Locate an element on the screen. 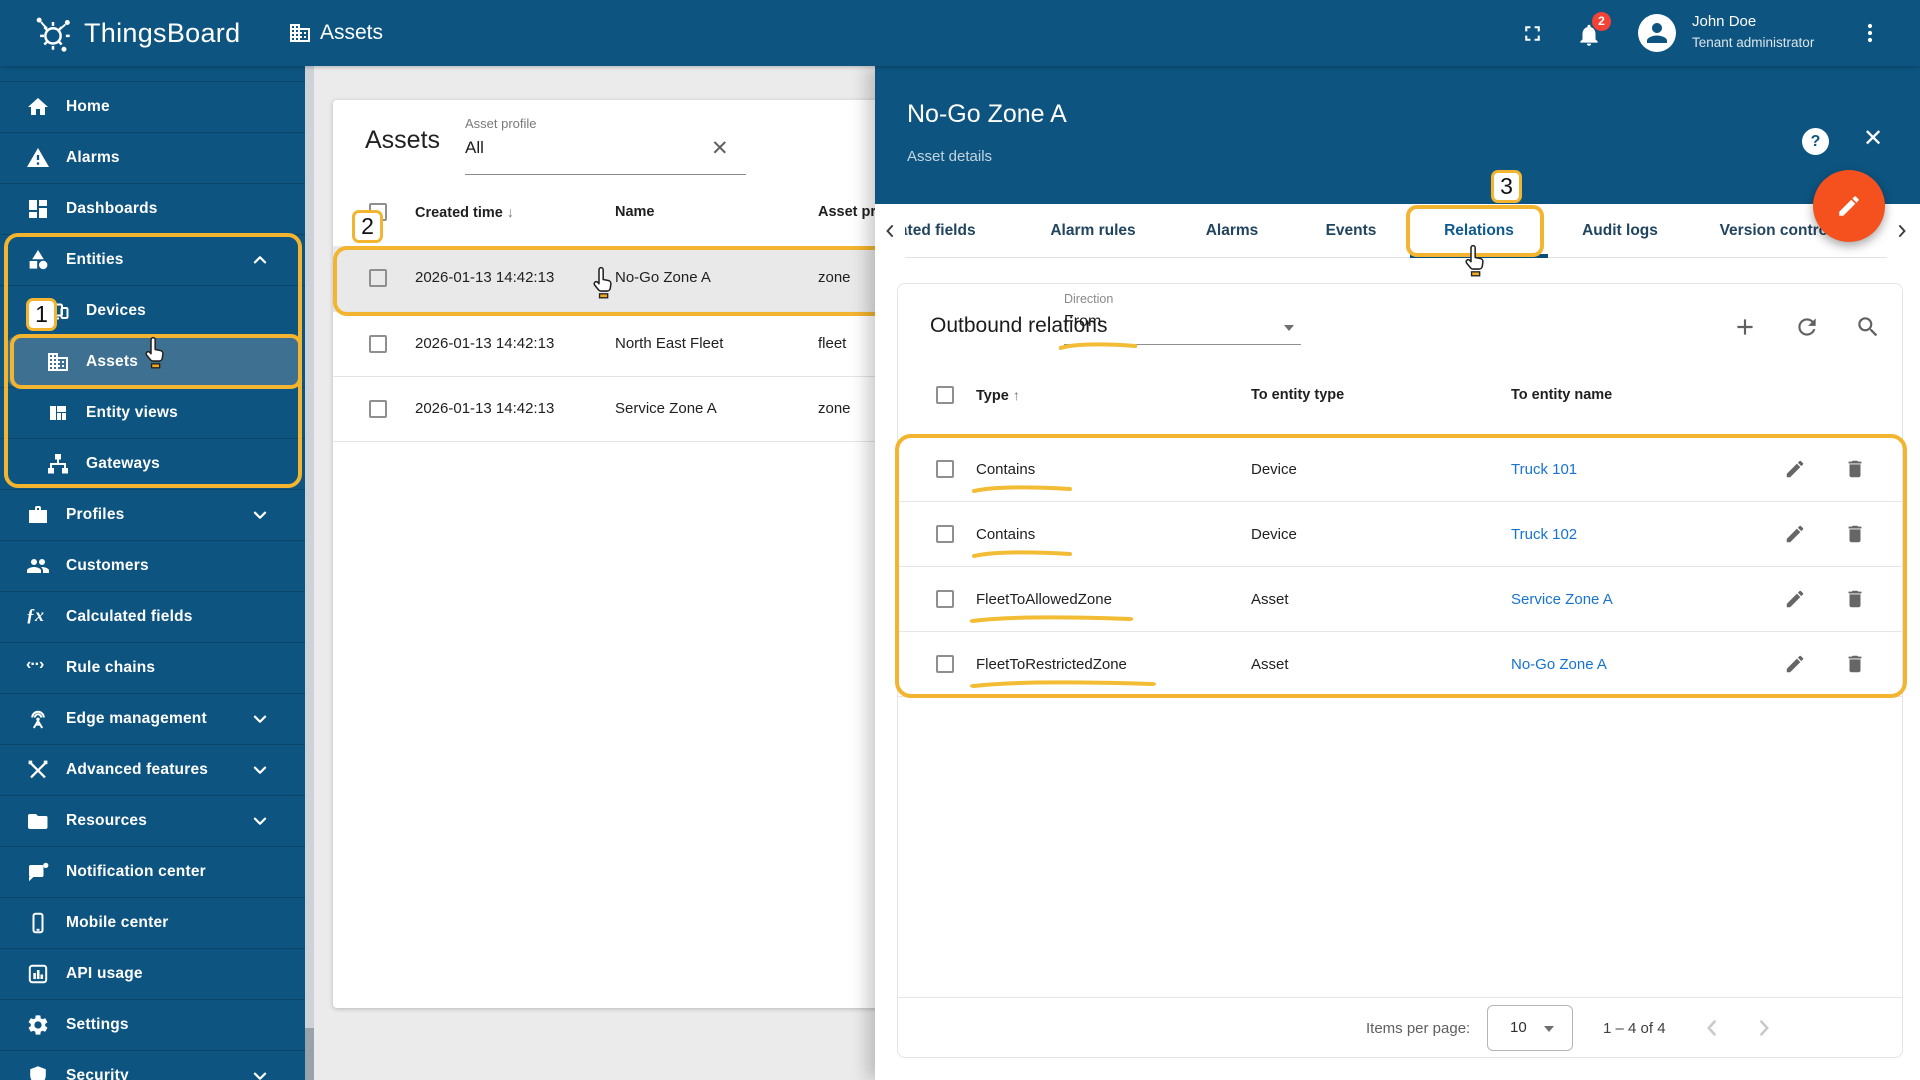  entity-link: Truck 102 is located at coordinates (1544, 534).